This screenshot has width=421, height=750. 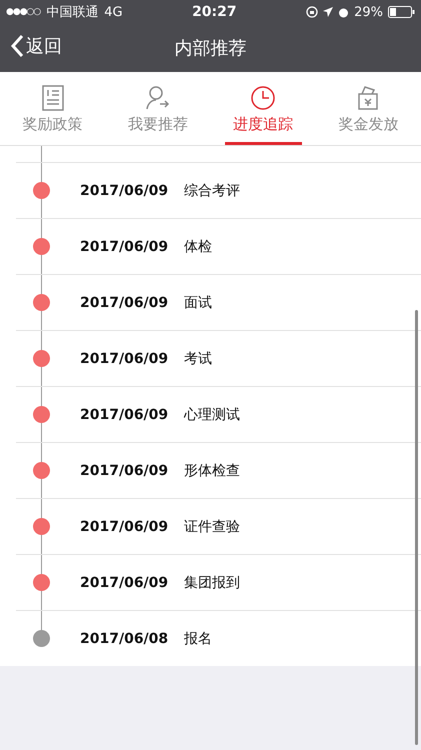 What do you see at coordinates (212, 583) in the screenshot?
I see `step-name: 集团报到` at bounding box center [212, 583].